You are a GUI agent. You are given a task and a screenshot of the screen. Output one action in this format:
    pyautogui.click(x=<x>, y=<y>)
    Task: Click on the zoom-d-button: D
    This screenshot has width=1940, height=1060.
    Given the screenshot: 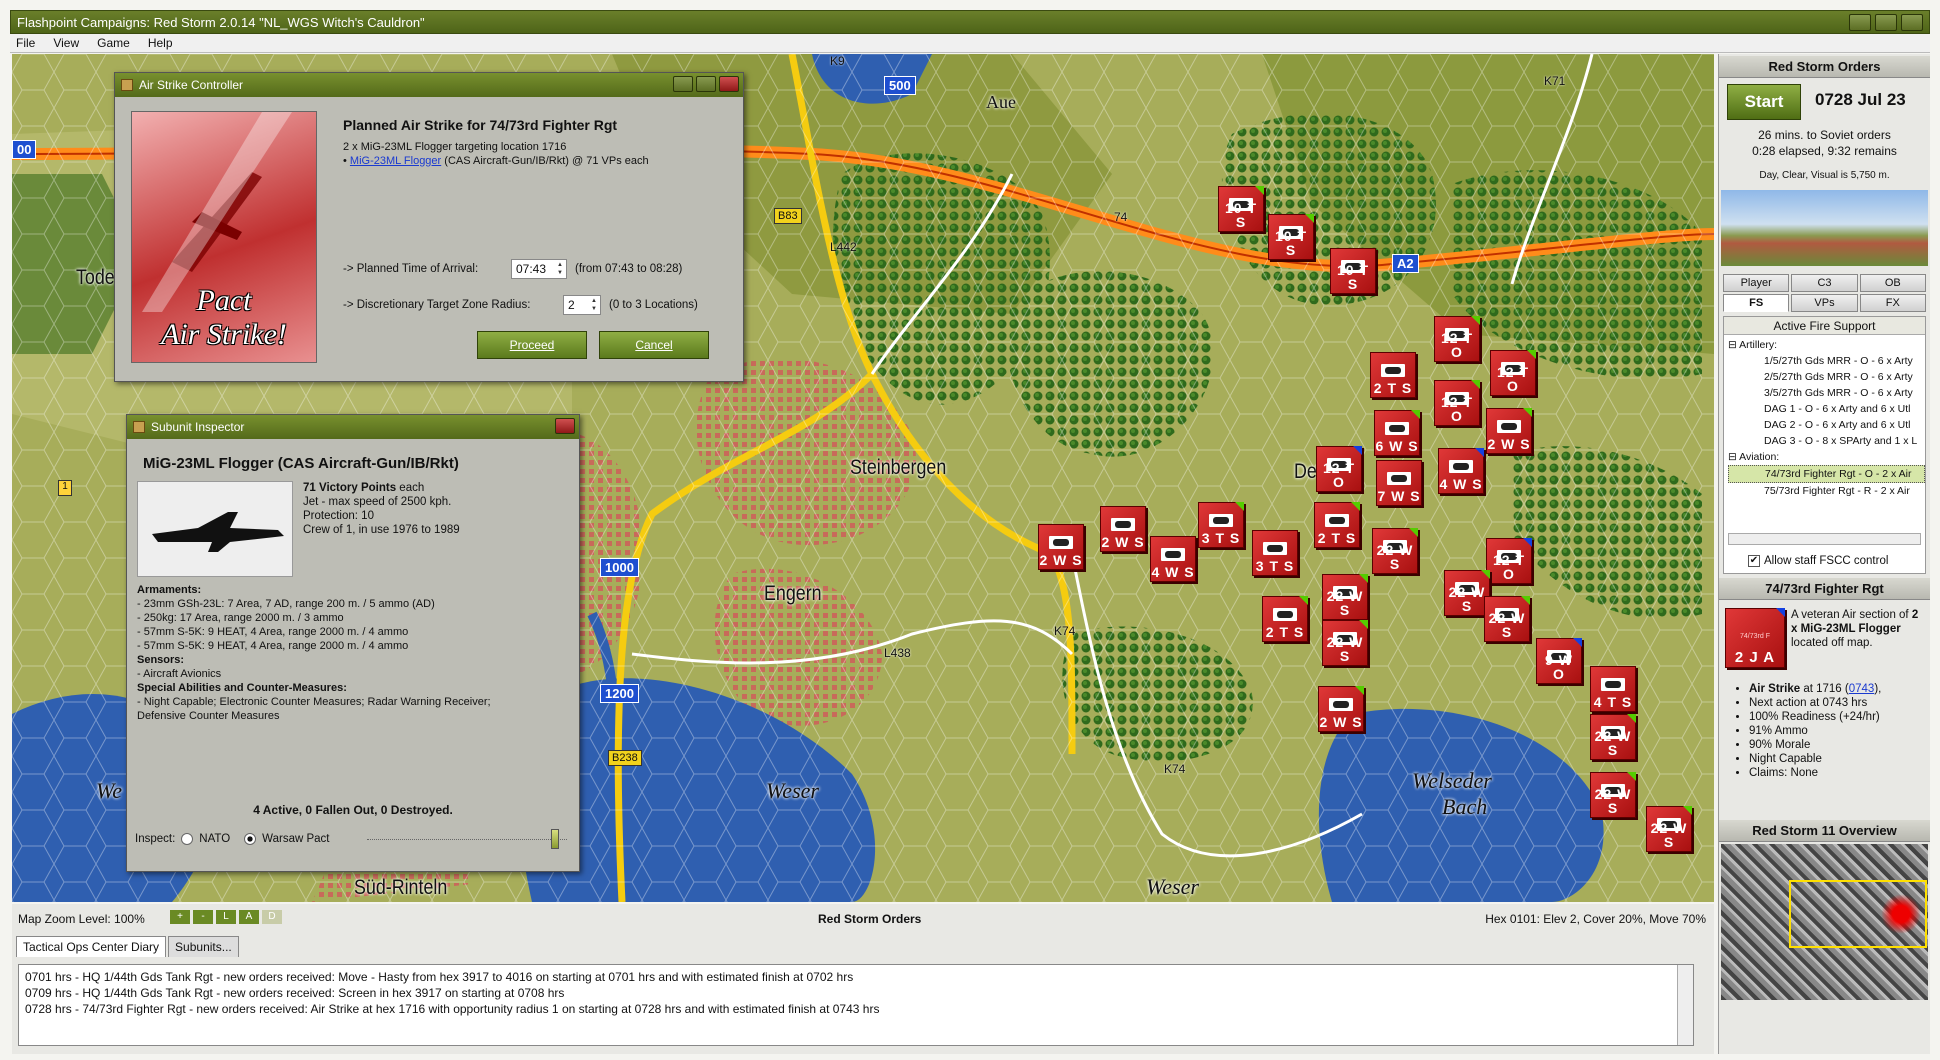 What is the action you would take?
    pyautogui.click(x=272, y=917)
    